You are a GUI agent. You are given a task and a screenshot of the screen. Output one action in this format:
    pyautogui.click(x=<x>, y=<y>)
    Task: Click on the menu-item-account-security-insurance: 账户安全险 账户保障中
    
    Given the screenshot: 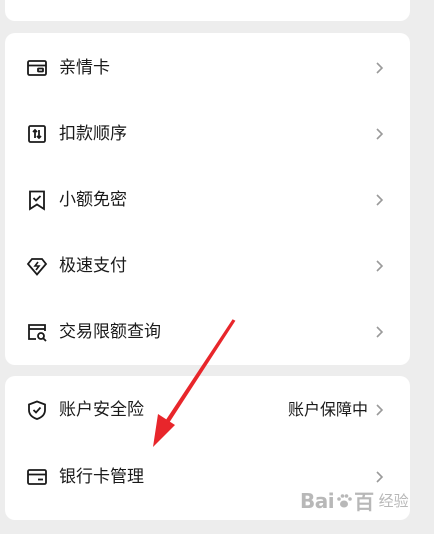 What is the action you would take?
    pyautogui.click(x=207, y=410)
    